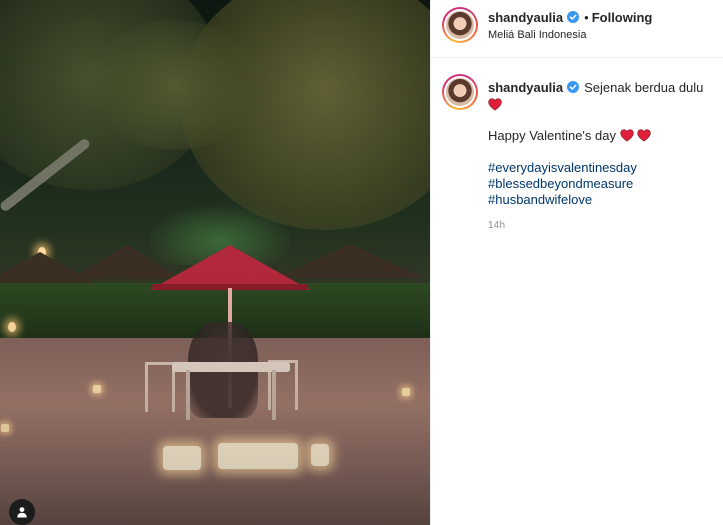 The image size is (723, 525). What do you see at coordinates (552, 135) in the screenshot?
I see `caption-text: Happy Valentine's day` at bounding box center [552, 135].